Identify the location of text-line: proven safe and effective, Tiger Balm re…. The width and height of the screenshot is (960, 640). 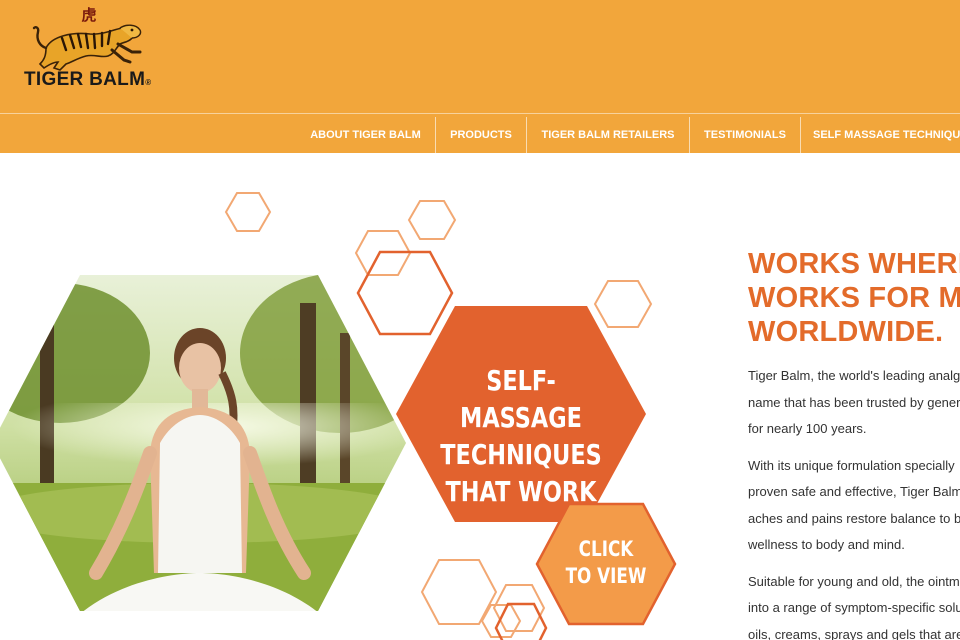
(854, 491).